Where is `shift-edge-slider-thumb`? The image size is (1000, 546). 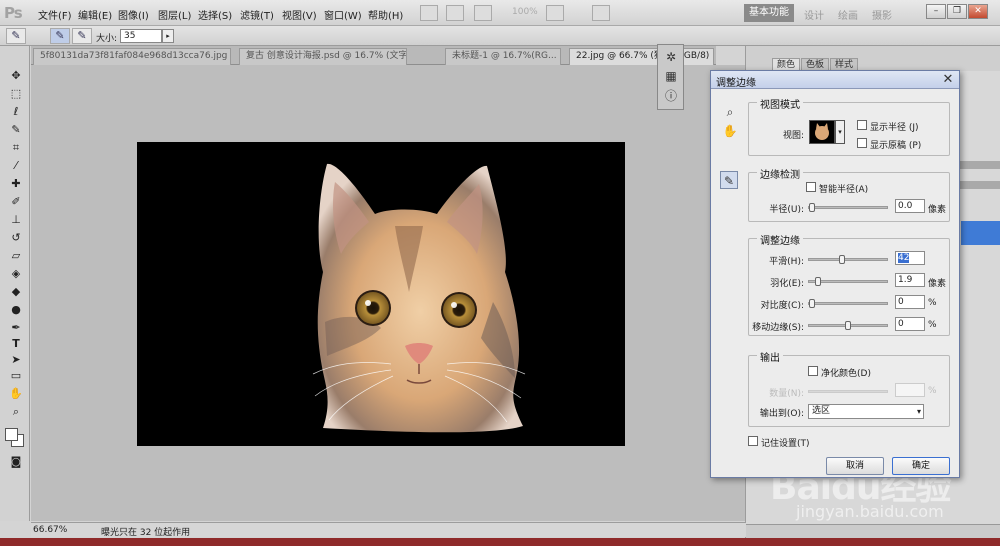 shift-edge-slider-thumb is located at coordinates (848, 325).